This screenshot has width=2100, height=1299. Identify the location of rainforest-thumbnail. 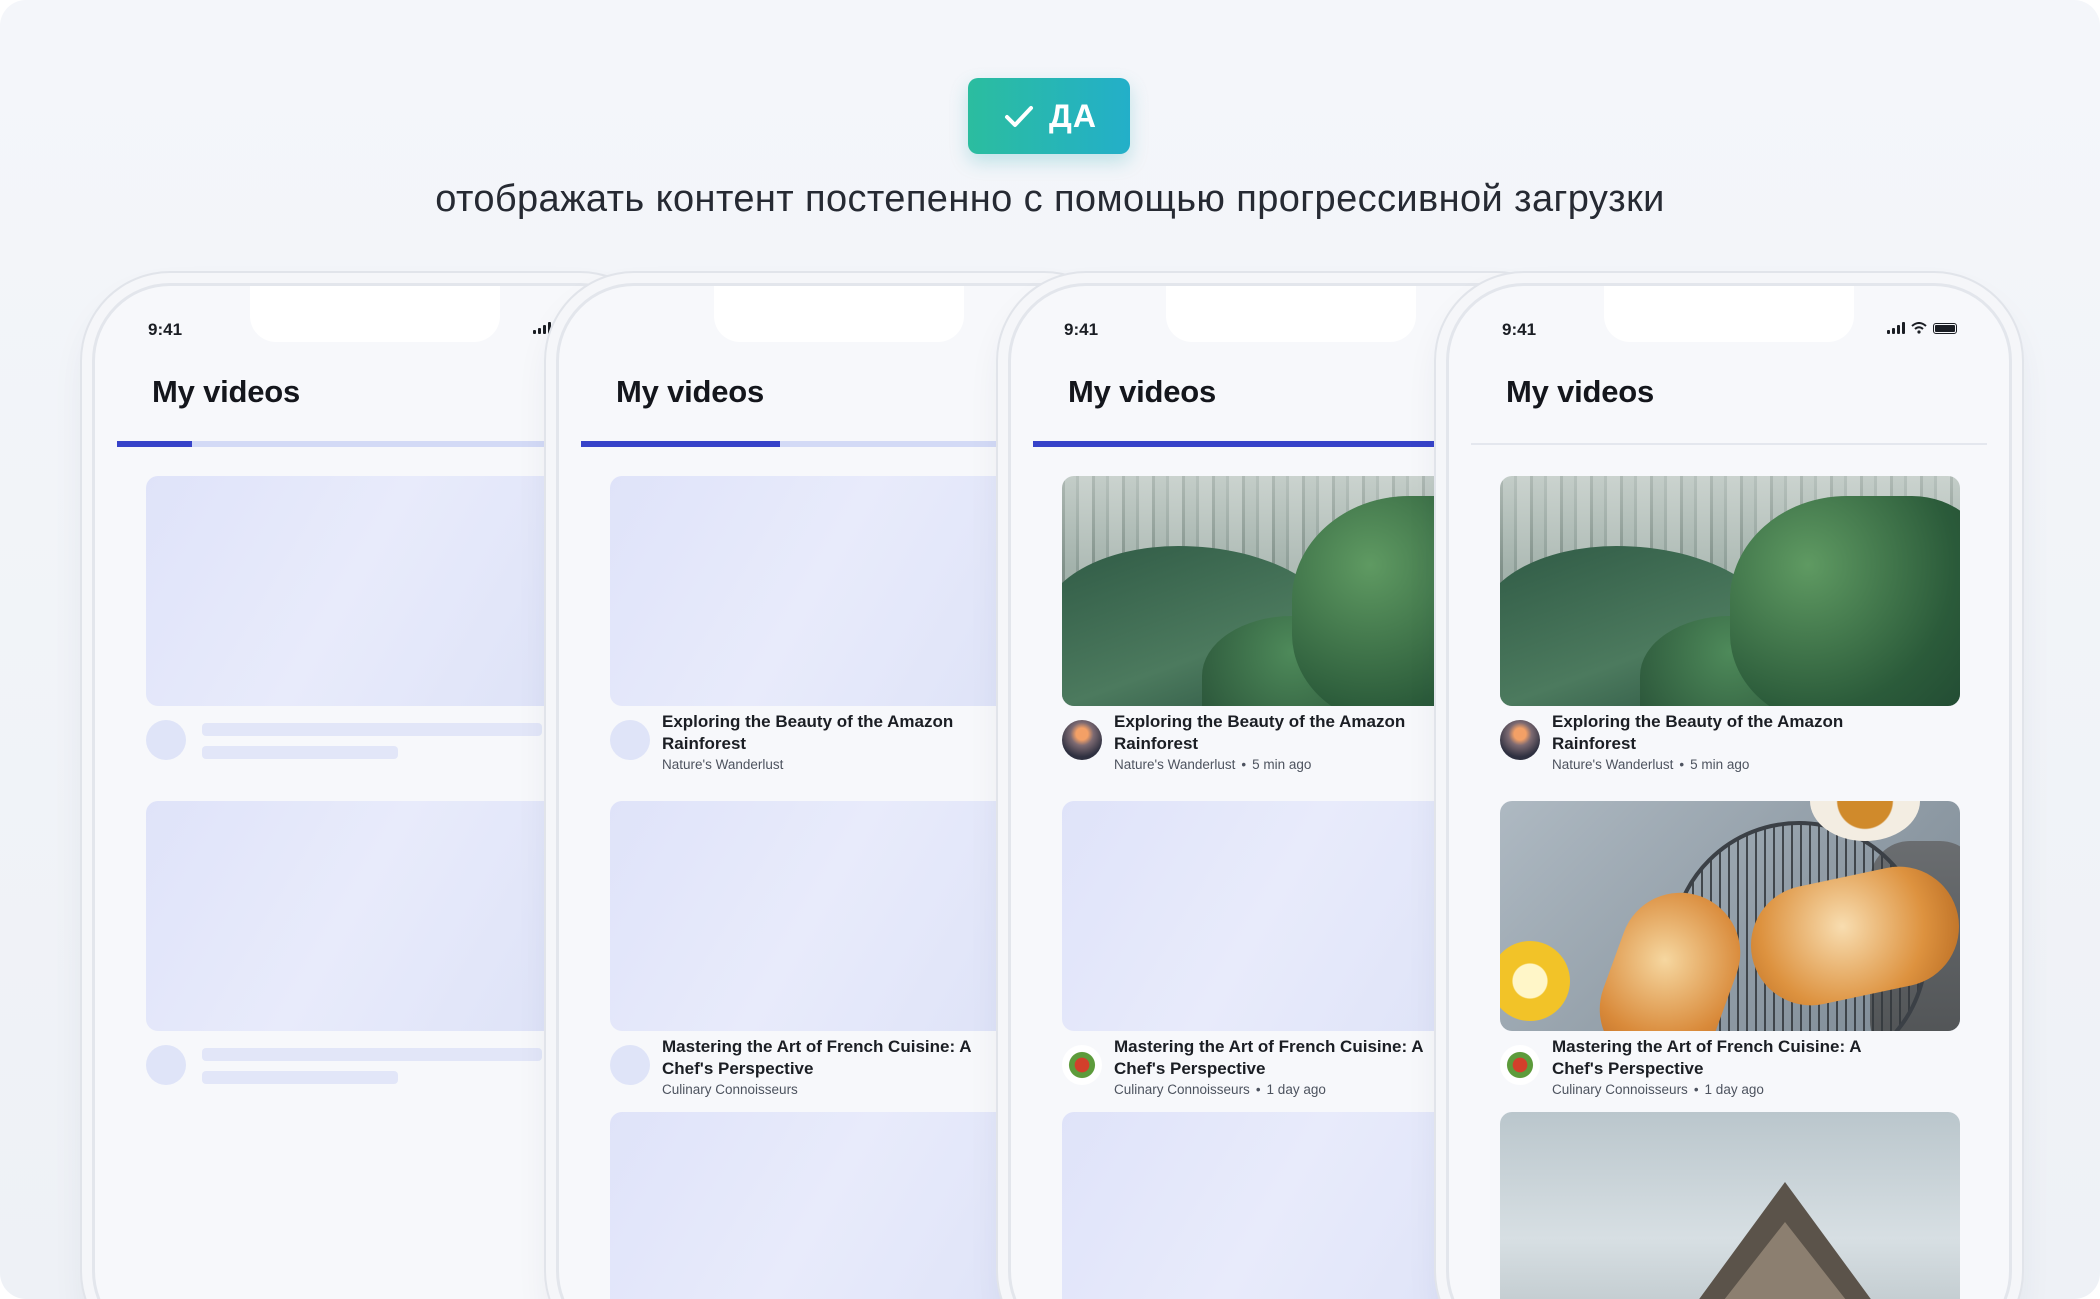
(1730, 591).